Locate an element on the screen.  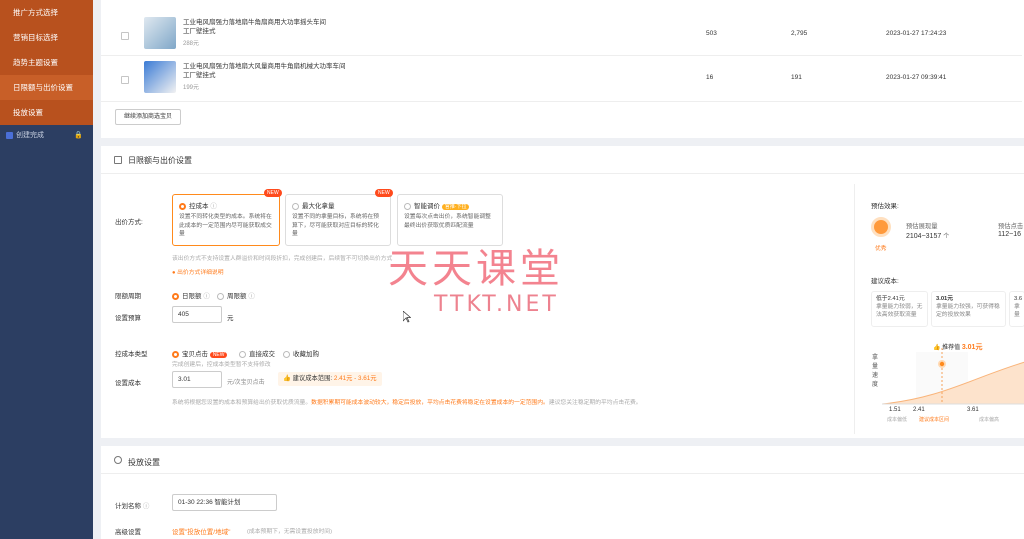
card-price: 3.01元 is located at coordinates (945, 299).